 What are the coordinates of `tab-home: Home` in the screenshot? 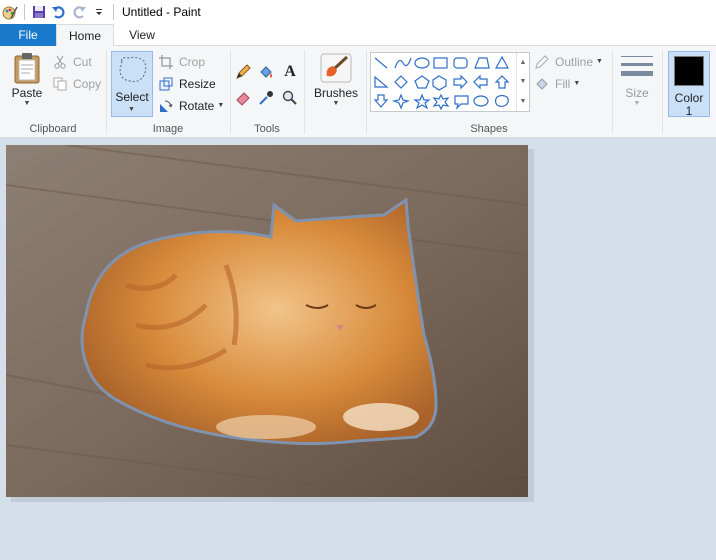 It's located at (85, 35).